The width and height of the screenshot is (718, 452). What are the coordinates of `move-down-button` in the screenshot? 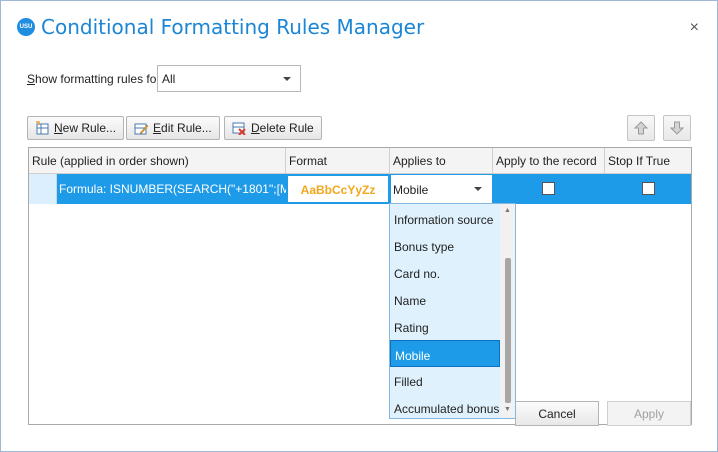 It's located at (677, 128).